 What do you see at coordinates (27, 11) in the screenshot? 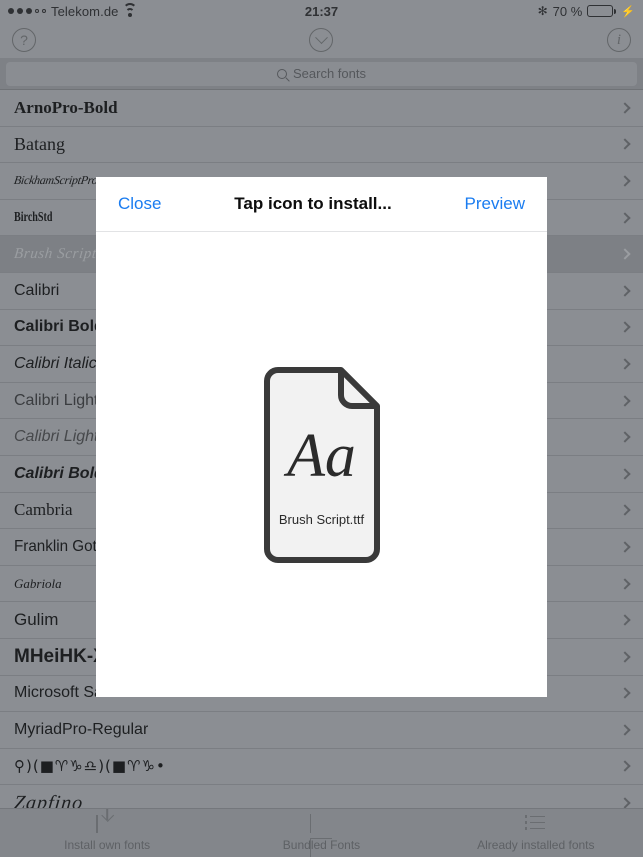
I see `signal-strength-icon` at bounding box center [27, 11].